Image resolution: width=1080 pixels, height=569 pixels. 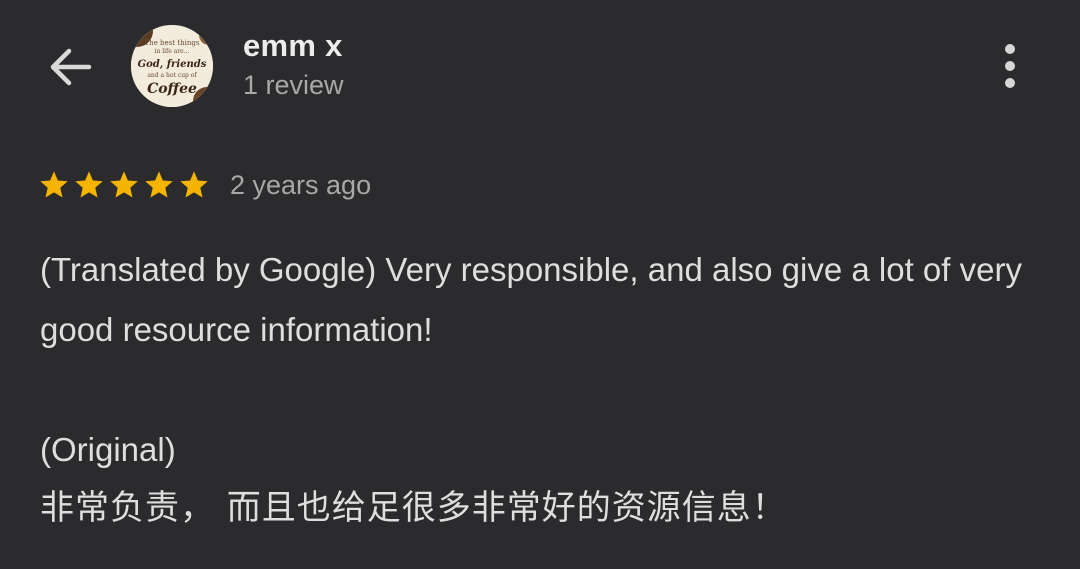 I want to click on avatar-text-1: The best things, so click(x=172, y=43).